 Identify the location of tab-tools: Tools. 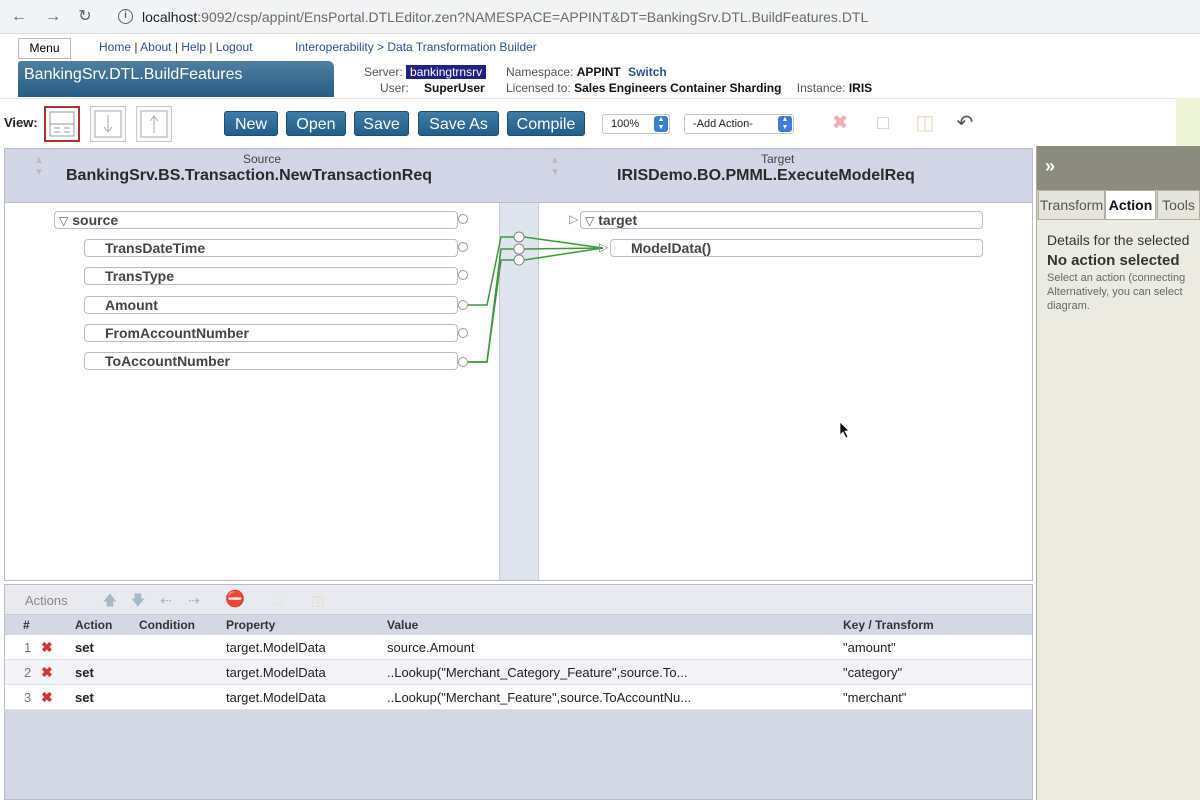
(1178, 205).